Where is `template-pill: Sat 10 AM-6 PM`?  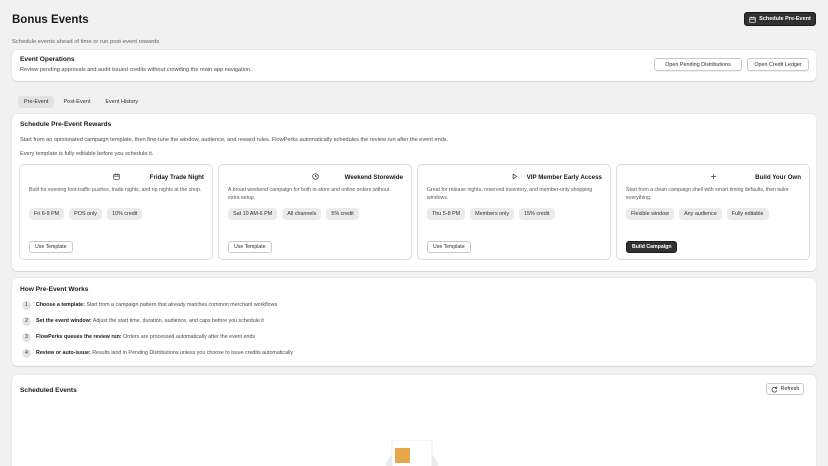 template-pill: Sat 10 AM-6 PM is located at coordinates (253, 214).